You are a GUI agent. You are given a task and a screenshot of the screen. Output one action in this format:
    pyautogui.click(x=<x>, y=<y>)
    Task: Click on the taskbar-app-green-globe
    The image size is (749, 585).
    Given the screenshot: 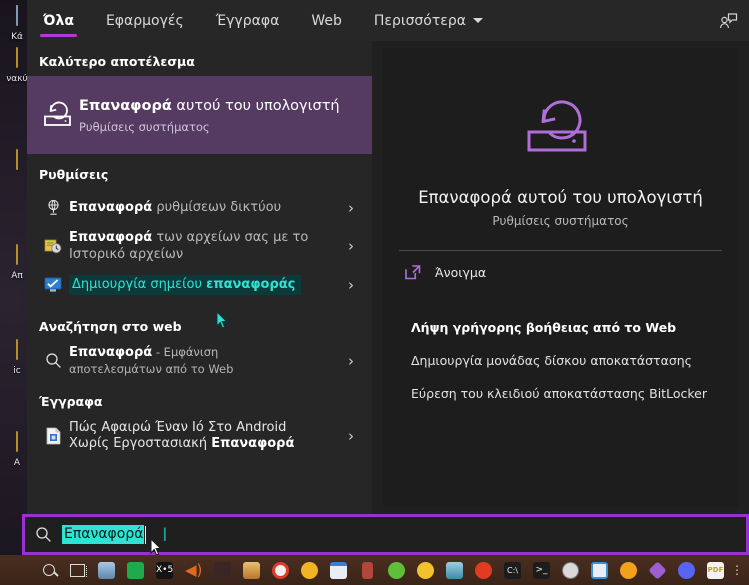 What is the action you would take?
    pyautogui.click(x=396, y=570)
    